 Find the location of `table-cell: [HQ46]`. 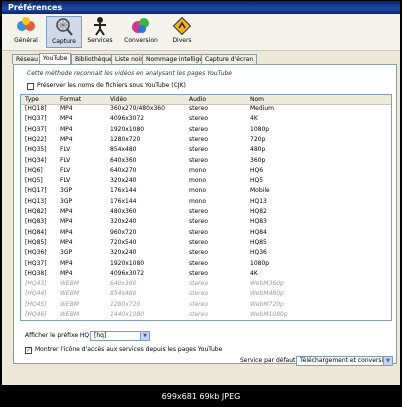

table-cell: [HQ46] is located at coordinates (36, 314).